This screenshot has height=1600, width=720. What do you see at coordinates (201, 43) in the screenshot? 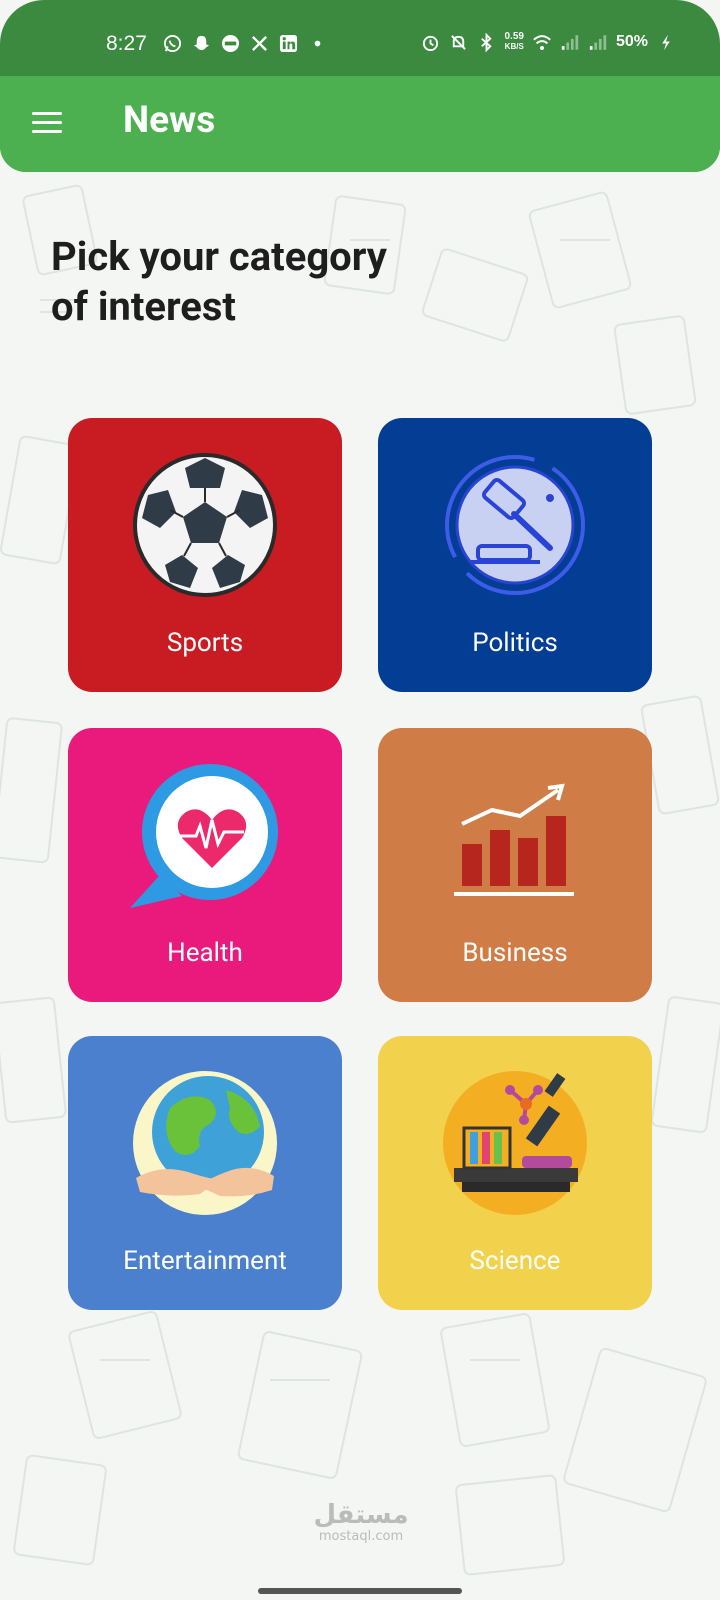
I see `snapchat-icon` at bounding box center [201, 43].